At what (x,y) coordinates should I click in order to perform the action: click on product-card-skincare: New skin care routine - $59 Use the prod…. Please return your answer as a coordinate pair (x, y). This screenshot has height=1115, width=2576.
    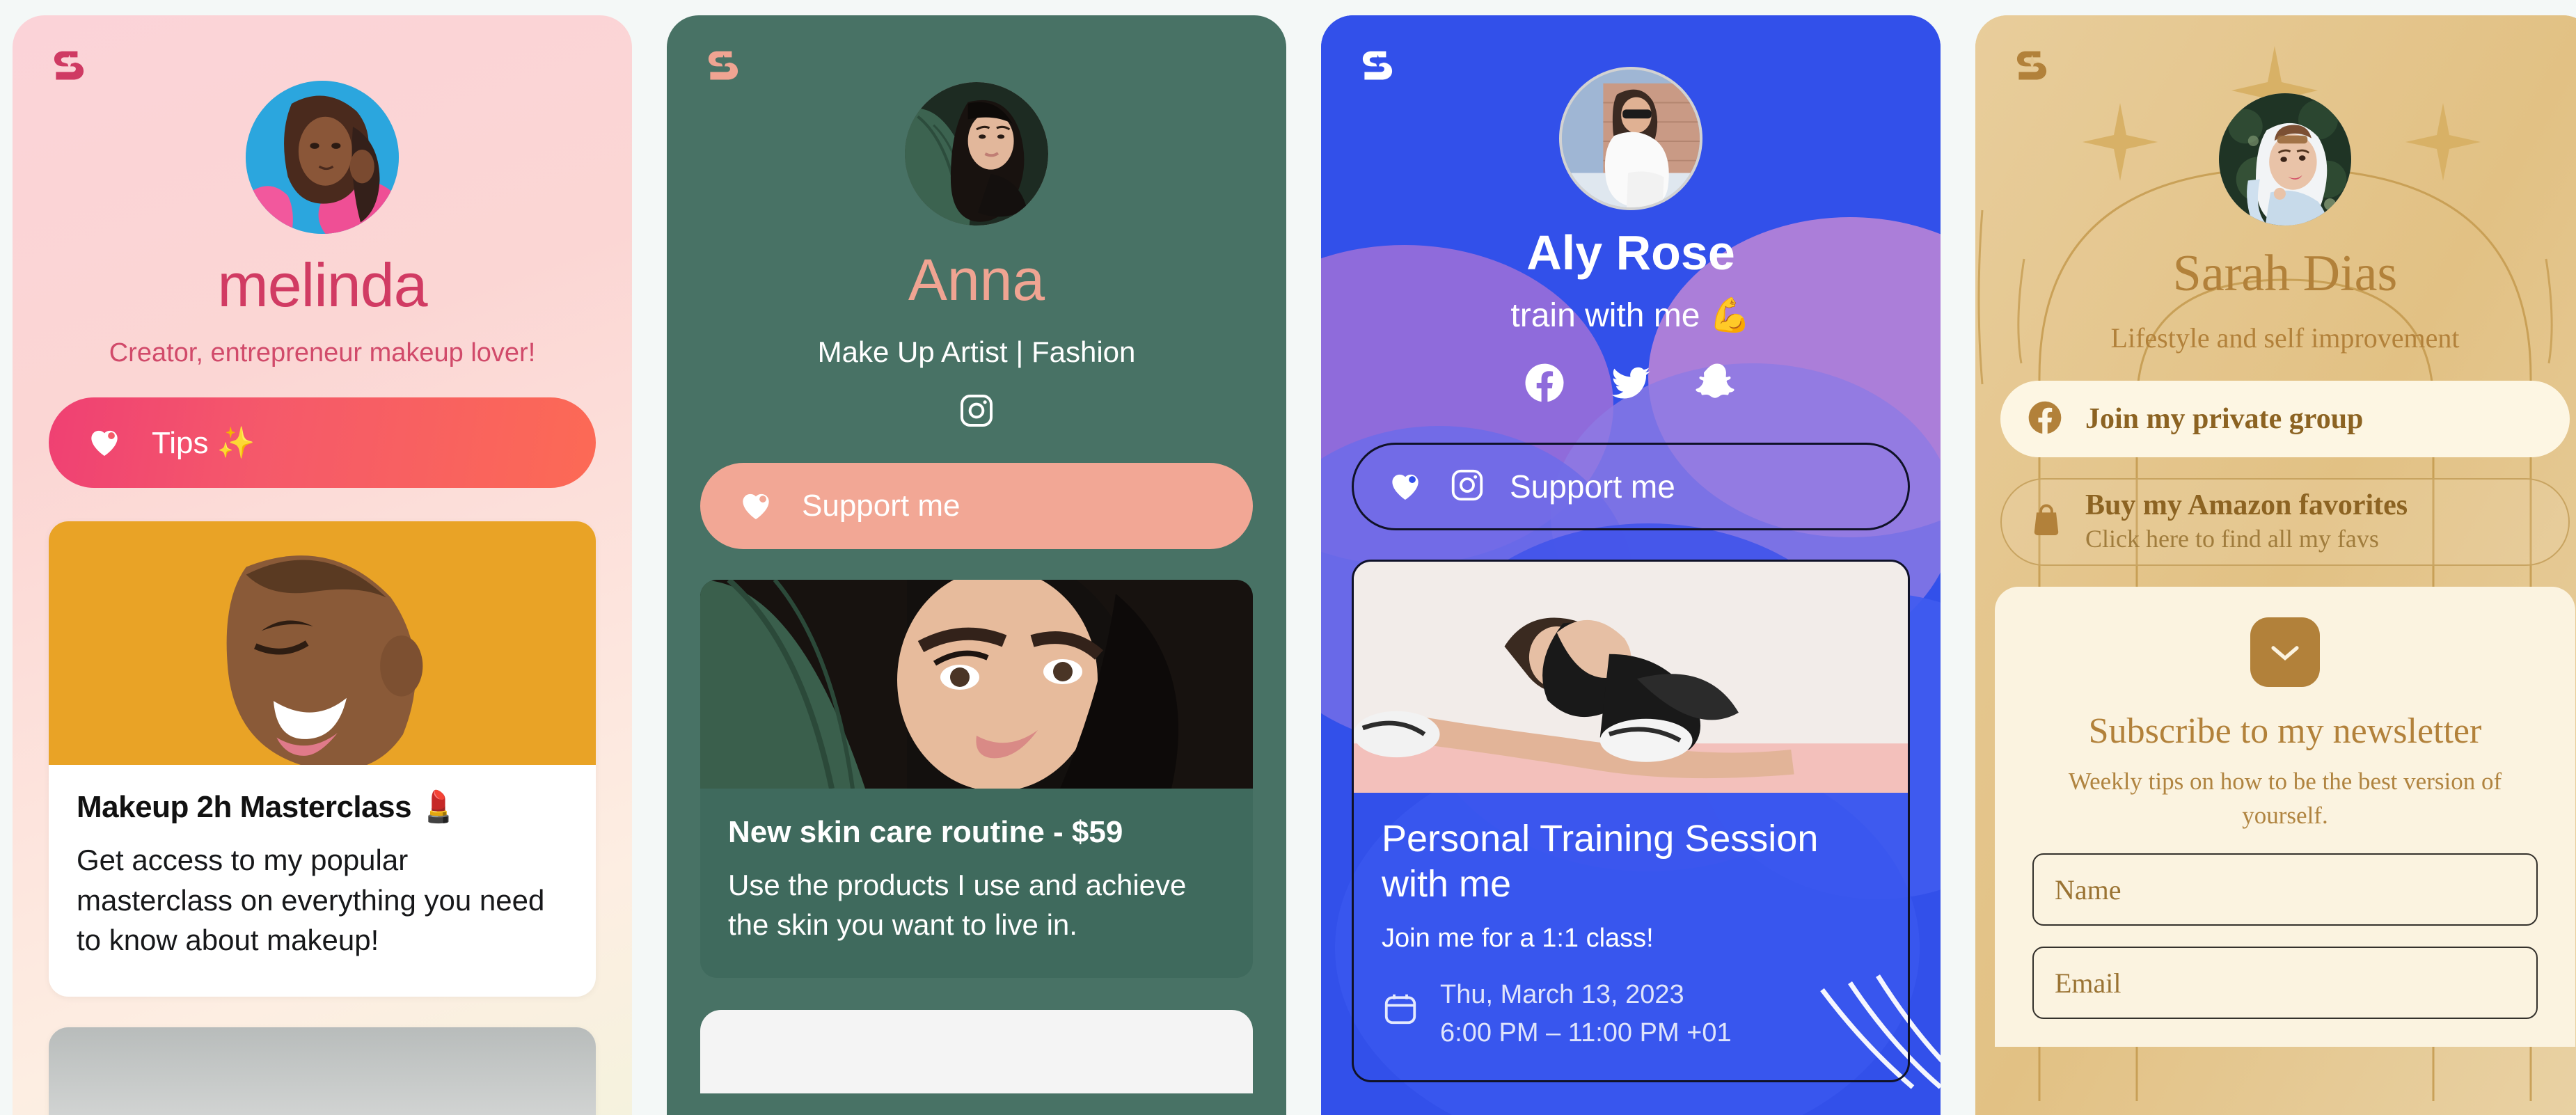
    Looking at the image, I should click on (976, 779).